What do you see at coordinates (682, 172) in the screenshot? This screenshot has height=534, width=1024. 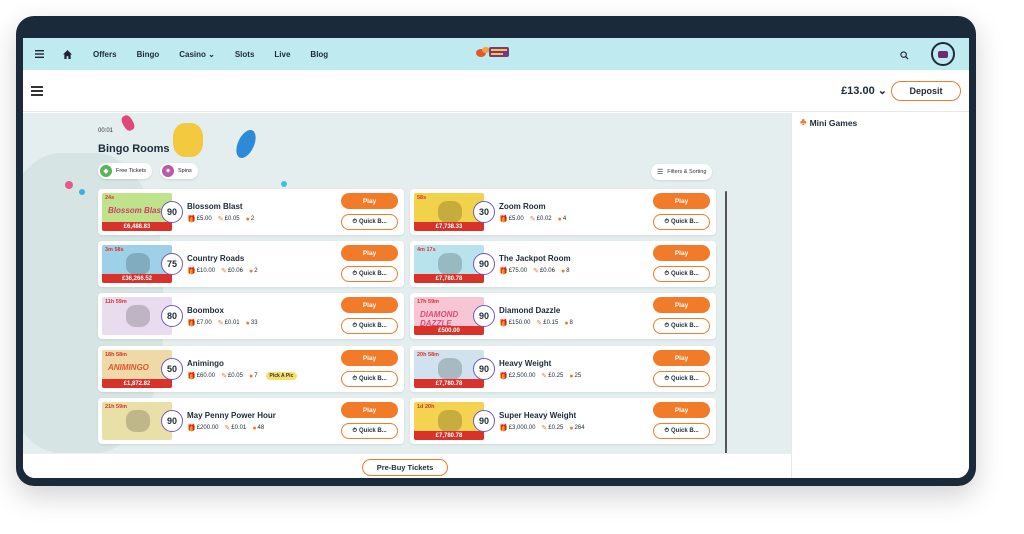 I see `filters-sorting-button: ☰ Filters & Sorting` at bounding box center [682, 172].